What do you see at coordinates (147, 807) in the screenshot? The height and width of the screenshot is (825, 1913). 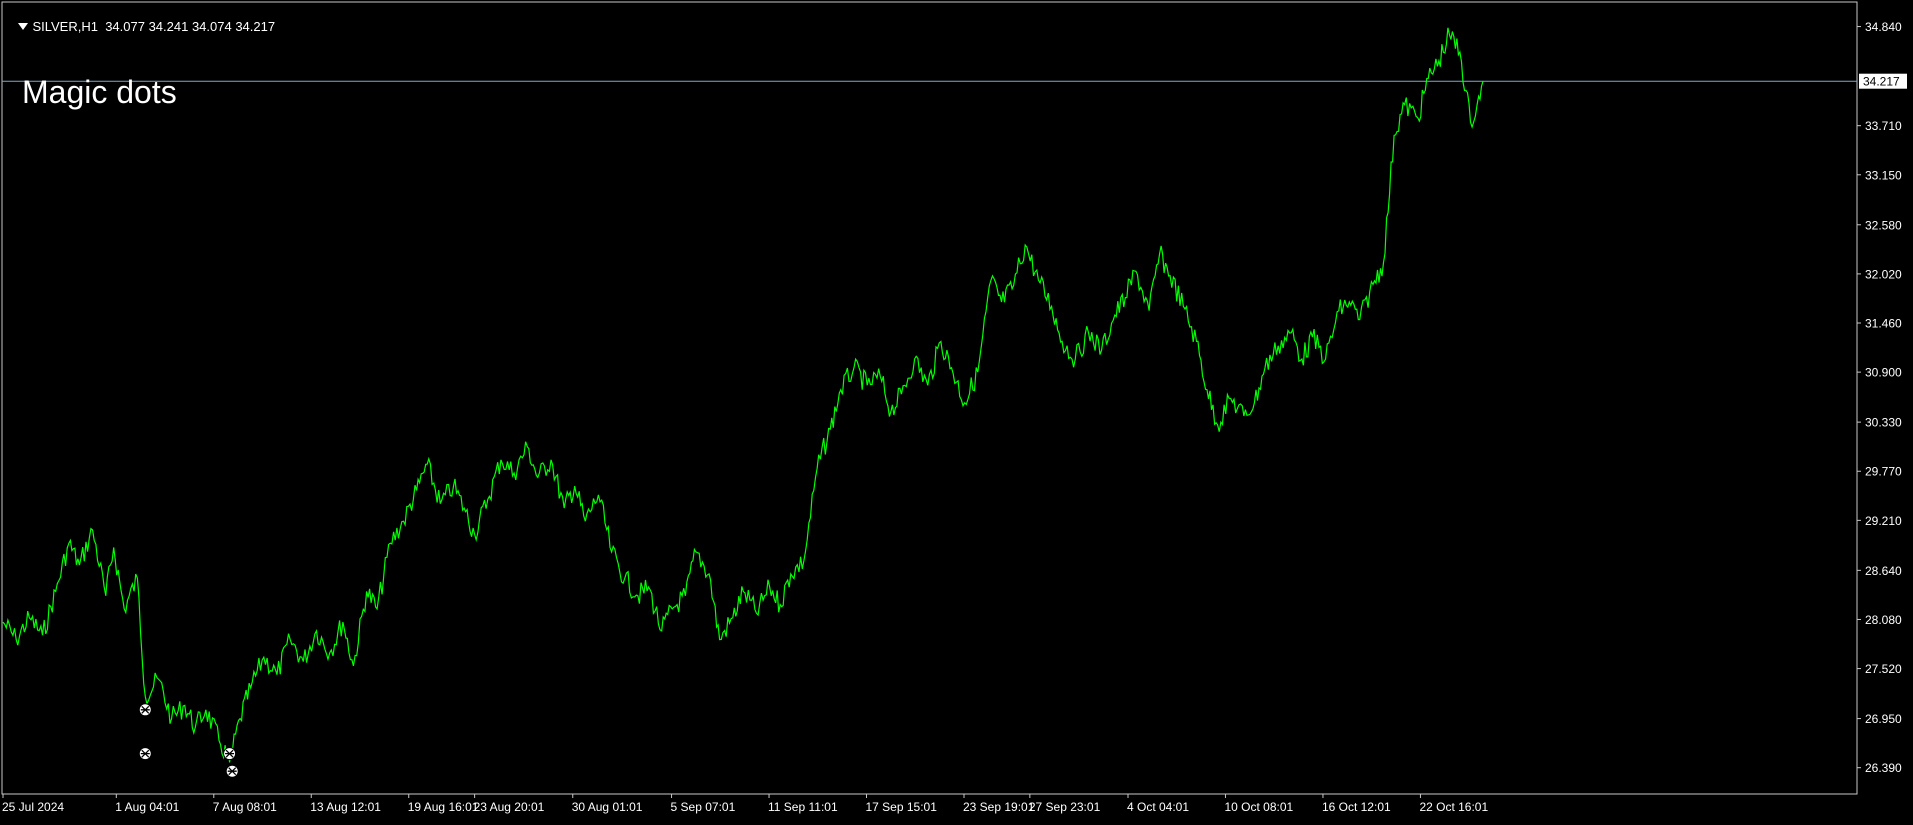 I see `x-tick-label: 1 Aug 04:01` at bounding box center [147, 807].